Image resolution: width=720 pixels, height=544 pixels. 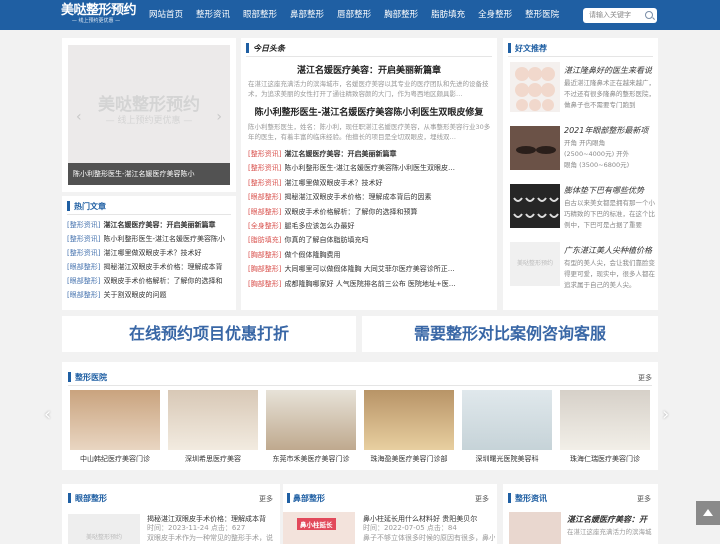 I want to click on today-item: [眼部整形] 揭秘湛江双眼皮手术价格：理解成本背后的因素, so click(x=370, y=197).